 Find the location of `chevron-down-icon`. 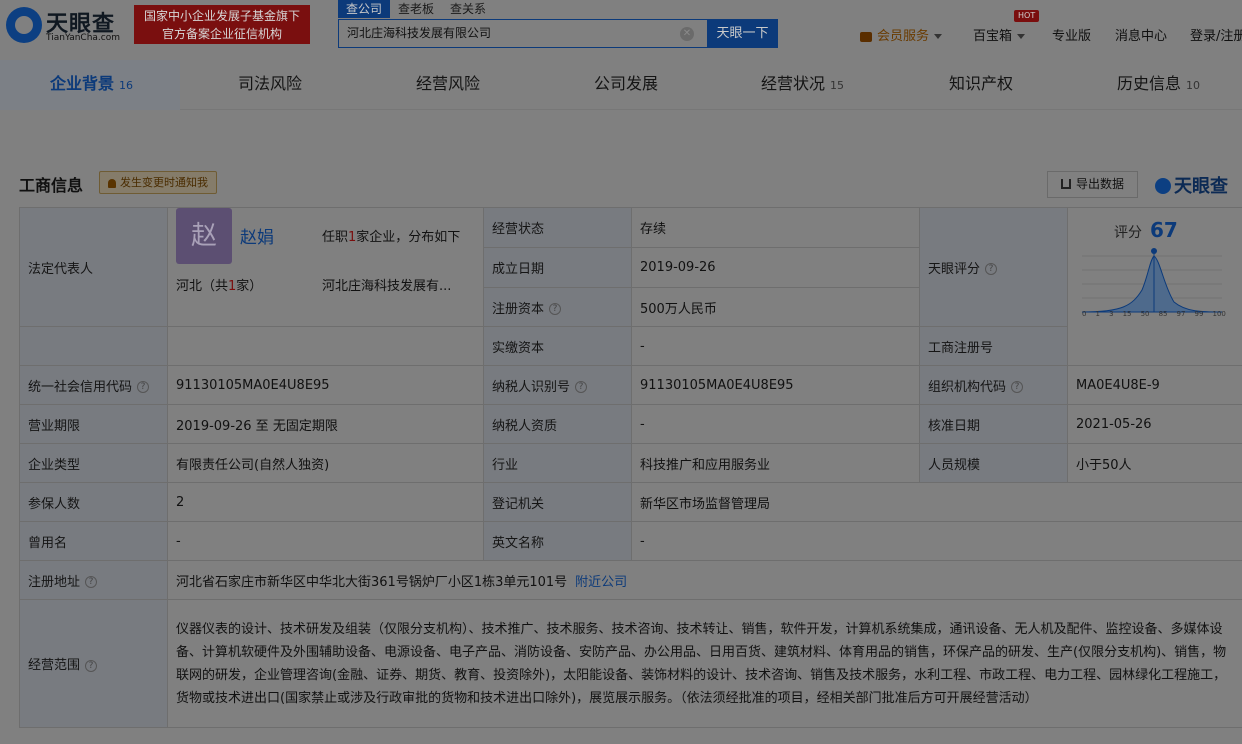

chevron-down-icon is located at coordinates (1021, 36).